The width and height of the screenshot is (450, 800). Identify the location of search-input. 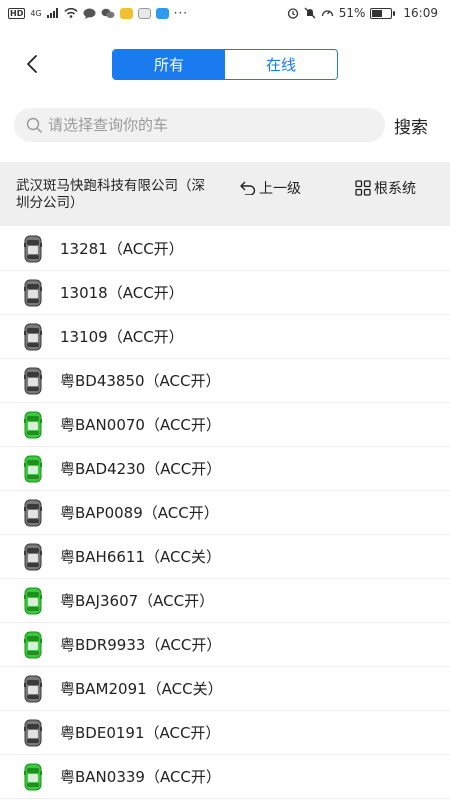
(198, 125).